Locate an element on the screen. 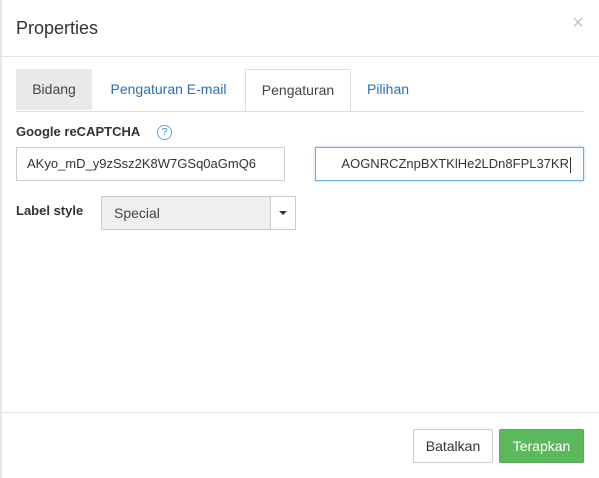 Image resolution: width=599 pixels, height=478 pixels. dialog-title: Properties is located at coordinates (57, 28).